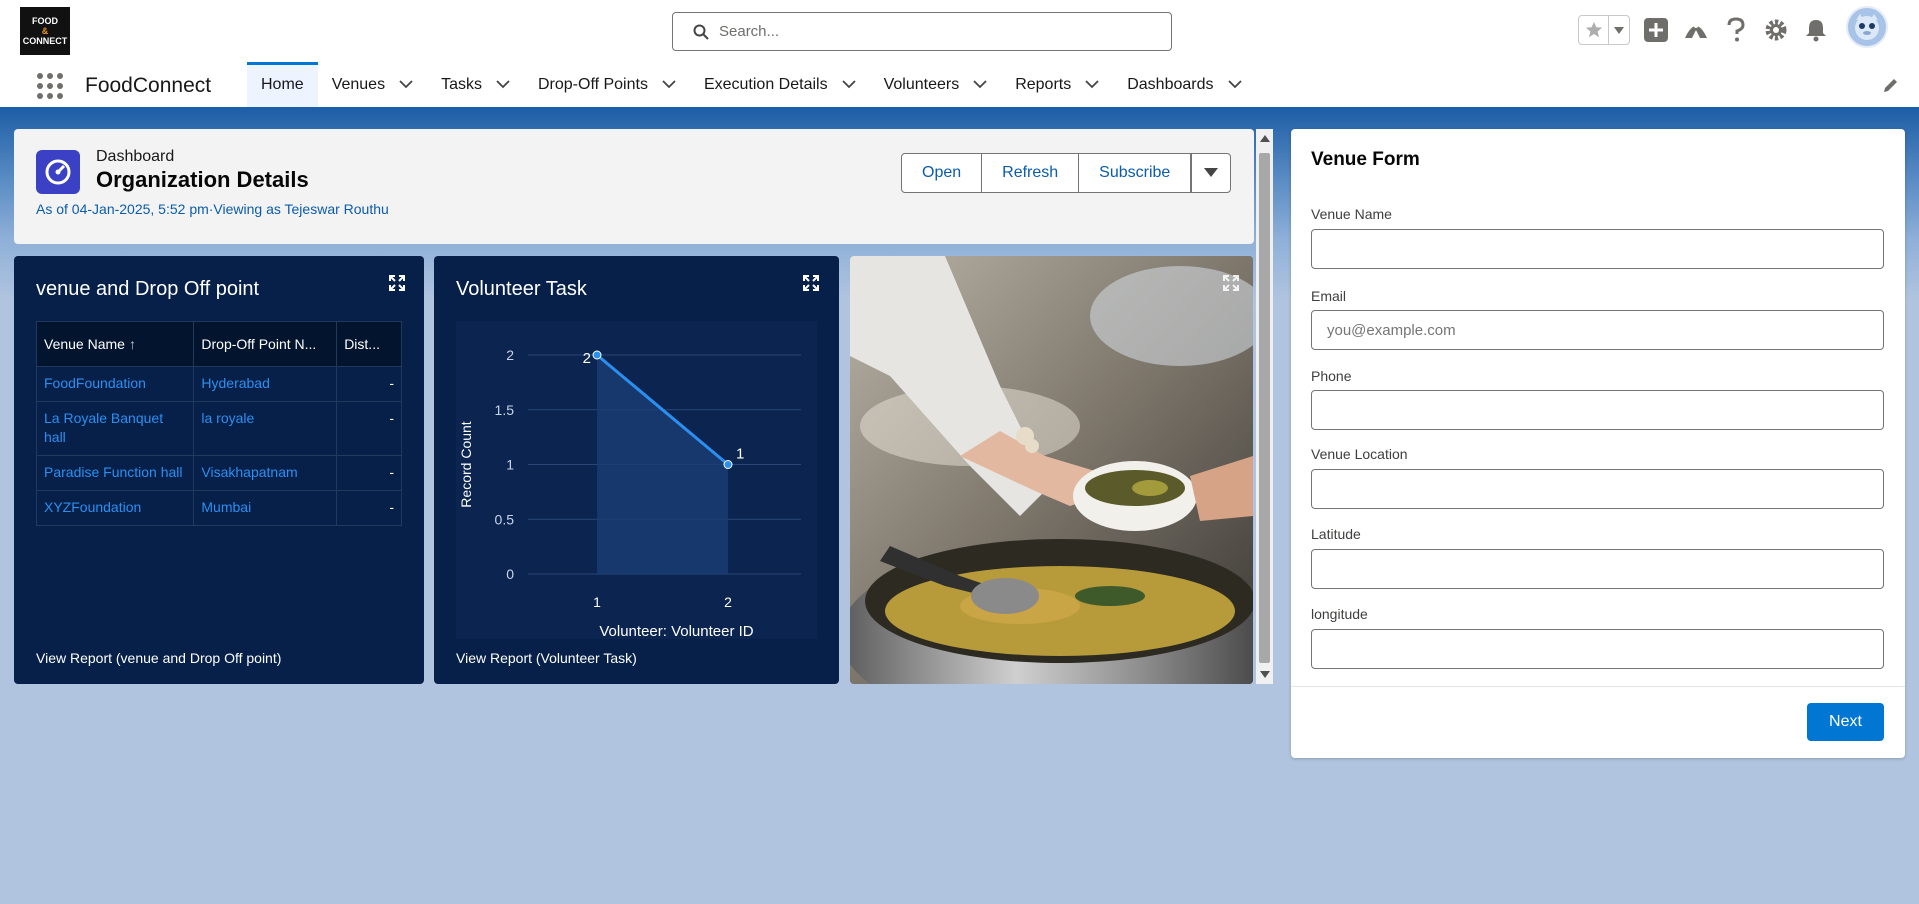 The width and height of the screenshot is (1919, 904). I want to click on tab-label: Home, so click(282, 84).